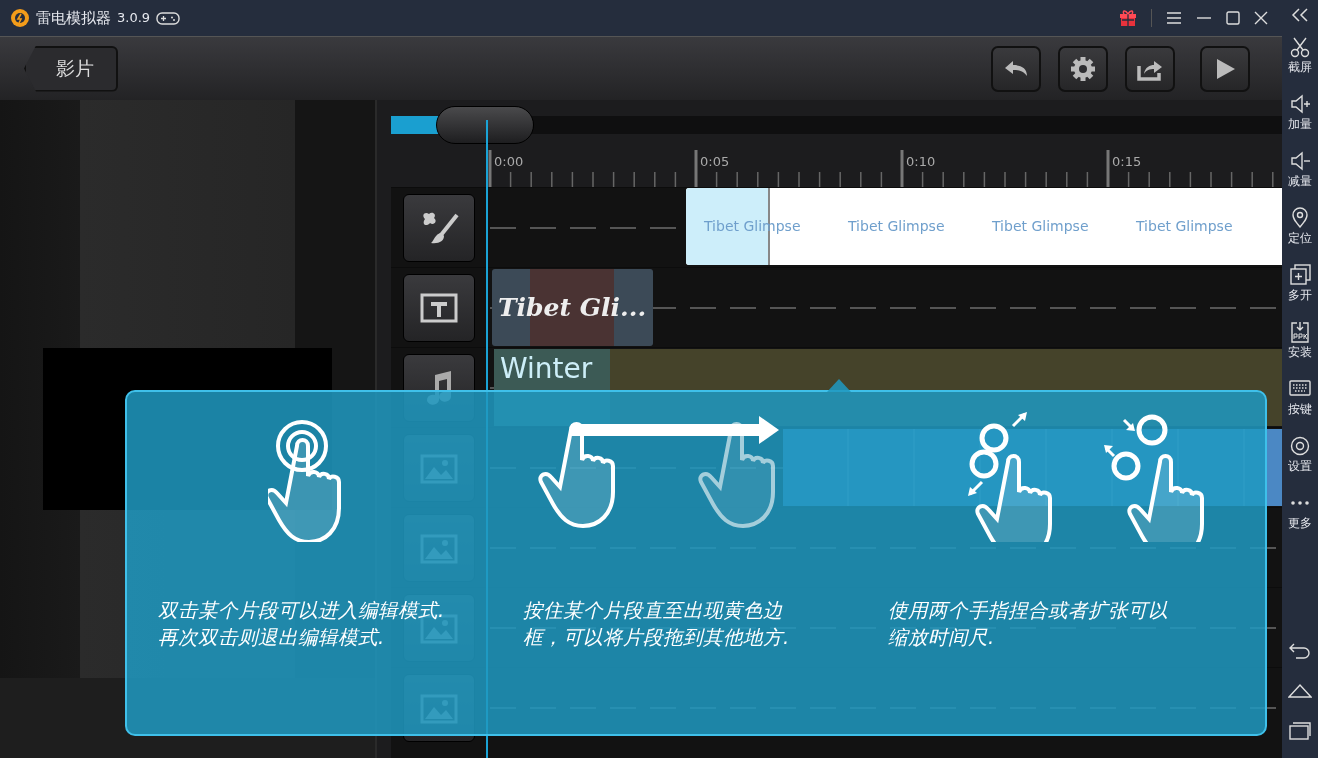  Describe the element at coordinates (1300, 406) in the screenshot. I see `sidebar-button: 按键` at that location.